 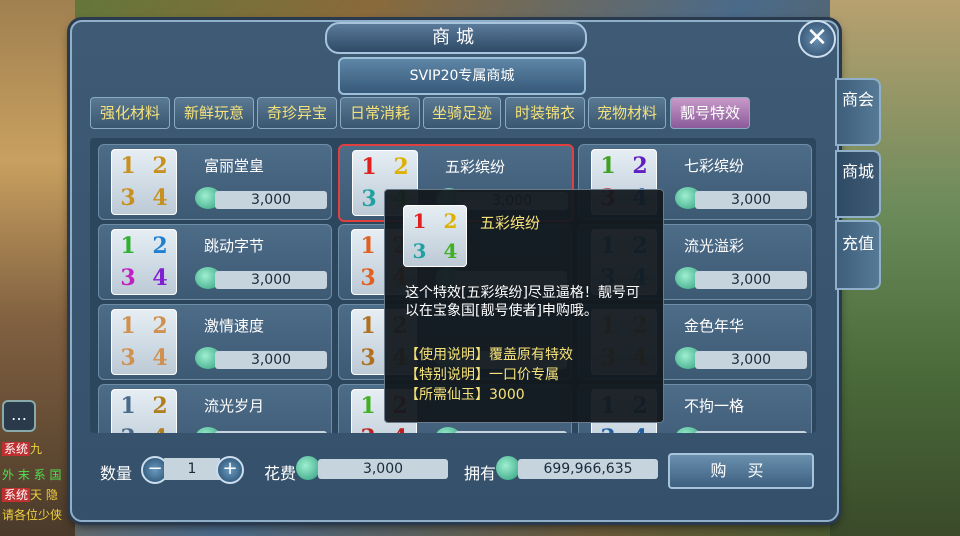 I want to click on item-name: 不拘一格, so click(x=714, y=406).